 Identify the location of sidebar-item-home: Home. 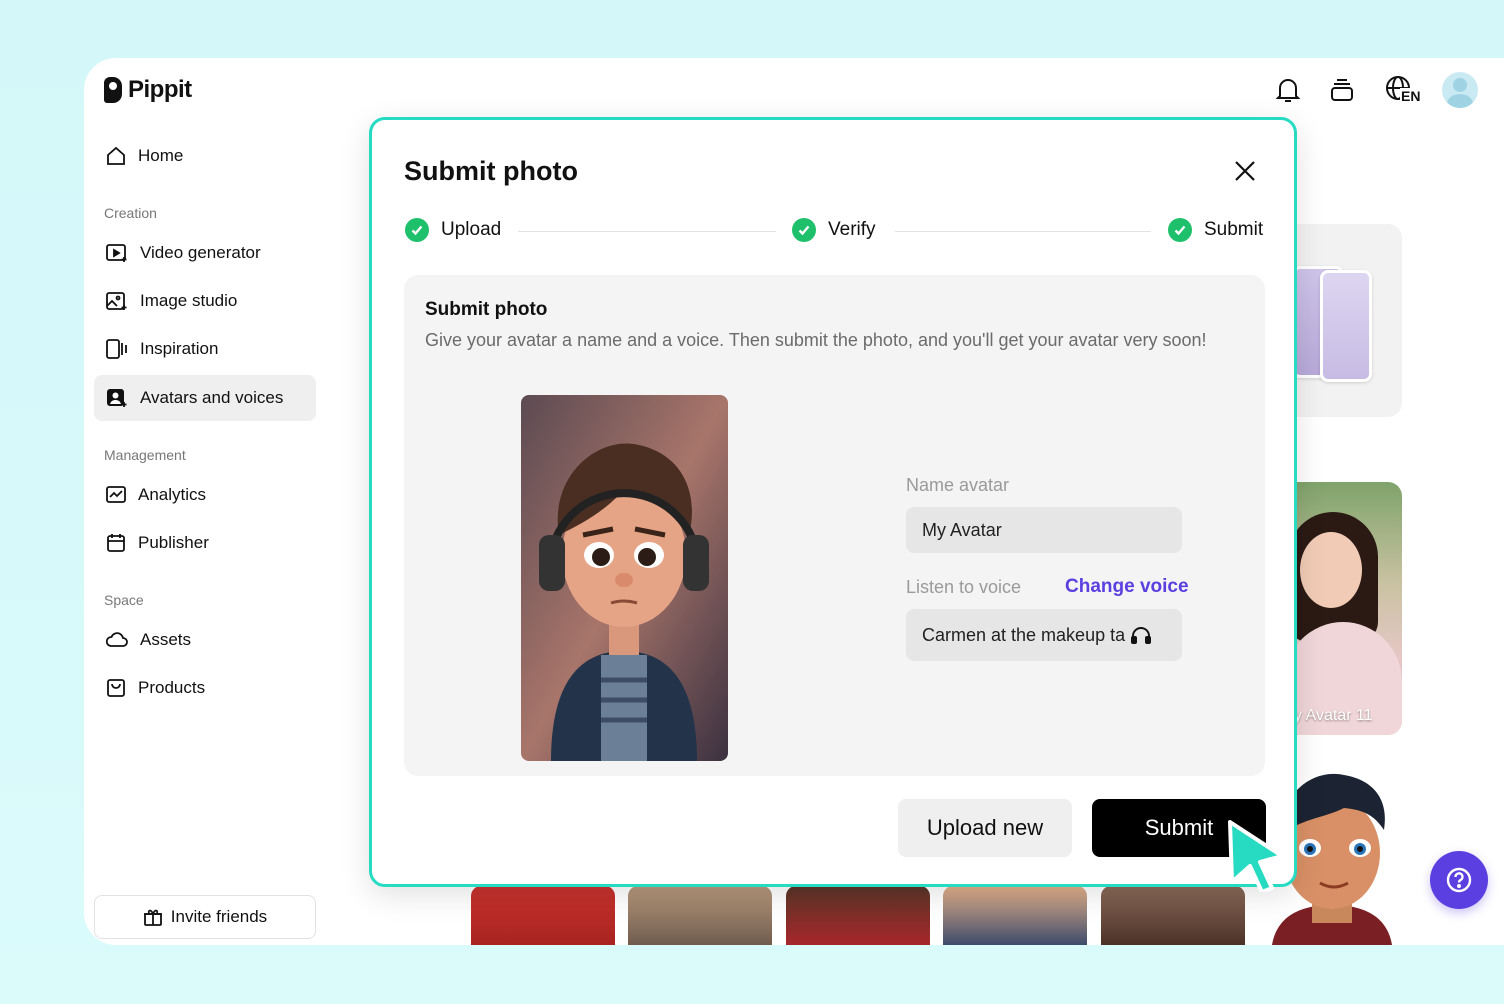
(205, 156).